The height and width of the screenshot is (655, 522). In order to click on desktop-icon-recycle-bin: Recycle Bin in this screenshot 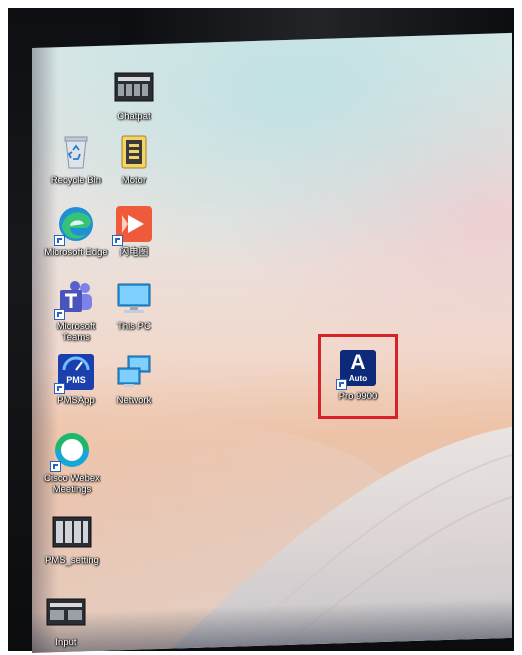, I will do `click(76, 159)`.